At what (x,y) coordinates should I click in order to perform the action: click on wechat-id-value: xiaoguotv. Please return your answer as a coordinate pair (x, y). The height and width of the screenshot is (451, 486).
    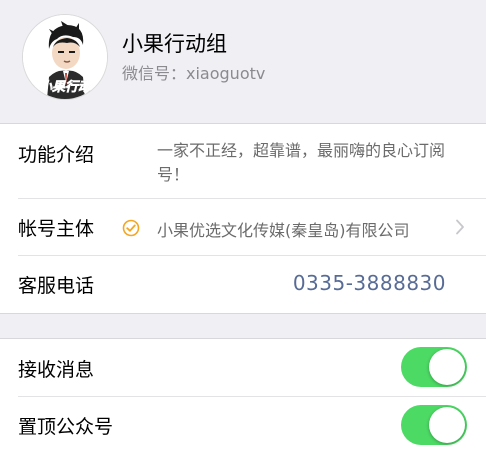
    Looking at the image, I should click on (226, 73).